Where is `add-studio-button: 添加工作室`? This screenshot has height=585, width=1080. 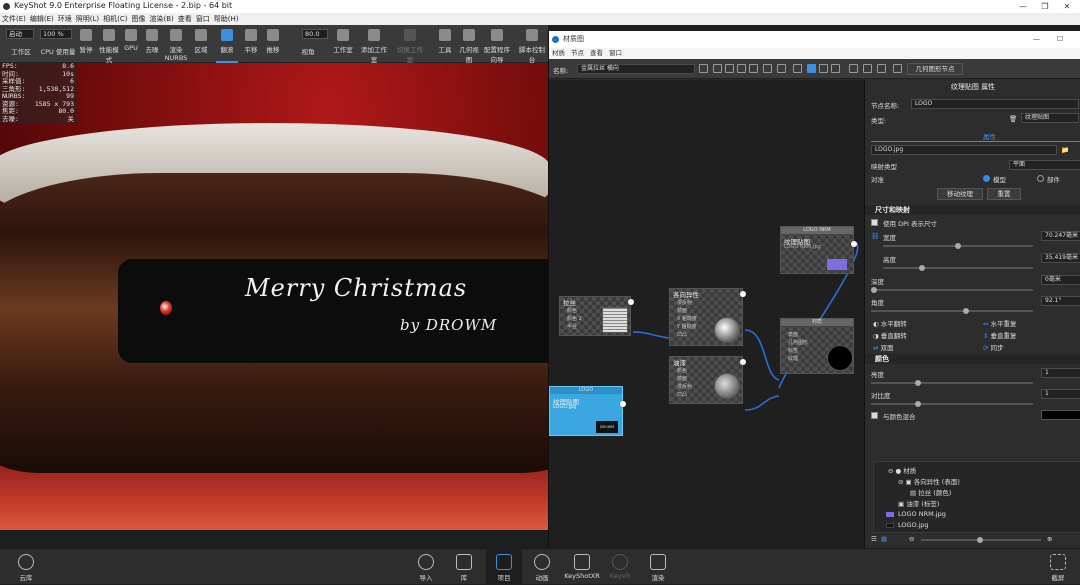 add-studio-button: 添加工作室 is located at coordinates (374, 44).